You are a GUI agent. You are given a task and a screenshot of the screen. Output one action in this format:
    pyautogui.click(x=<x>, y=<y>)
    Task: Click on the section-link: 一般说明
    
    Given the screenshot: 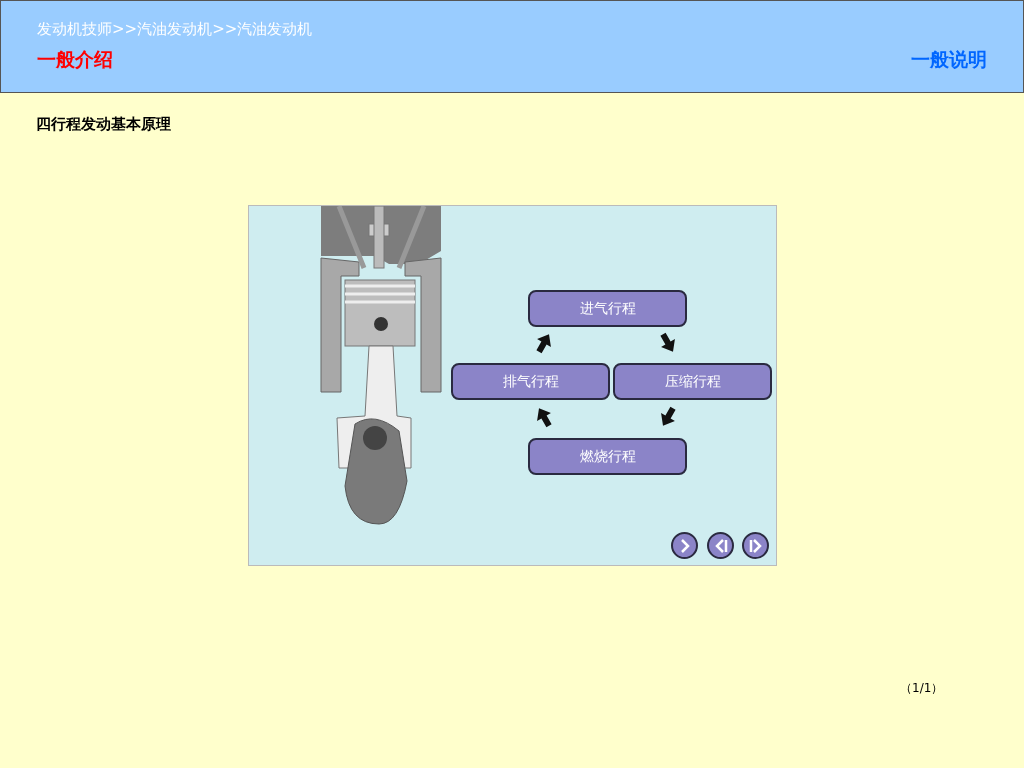 What is the action you would take?
    pyautogui.click(x=949, y=60)
    